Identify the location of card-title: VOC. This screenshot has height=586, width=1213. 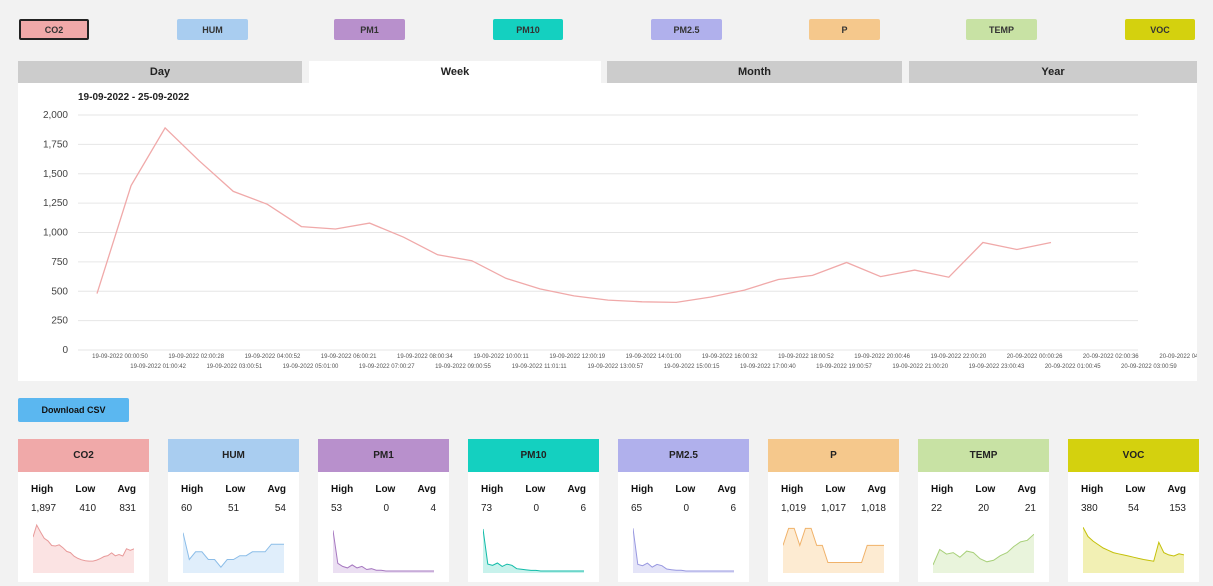
(1133, 455).